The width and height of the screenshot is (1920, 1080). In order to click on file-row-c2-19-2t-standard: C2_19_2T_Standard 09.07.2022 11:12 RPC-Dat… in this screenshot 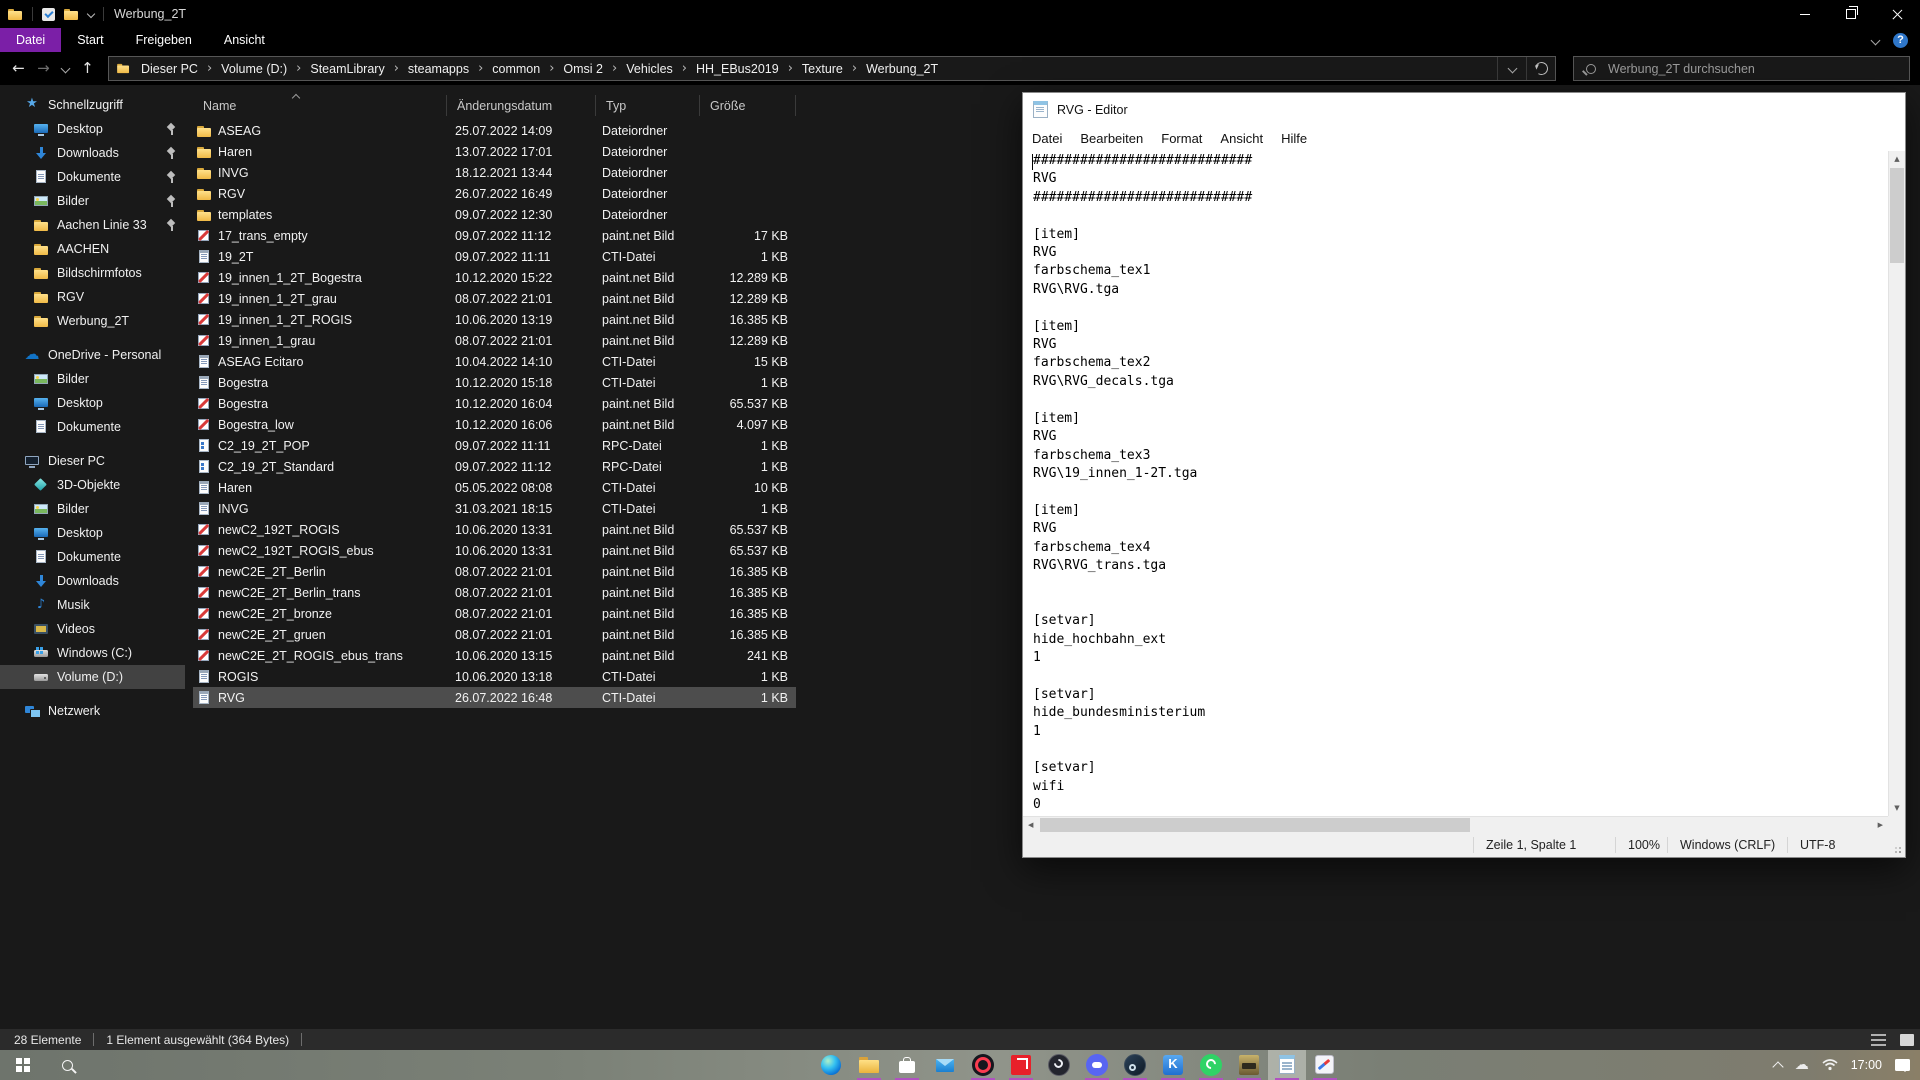, I will do `click(494, 466)`.